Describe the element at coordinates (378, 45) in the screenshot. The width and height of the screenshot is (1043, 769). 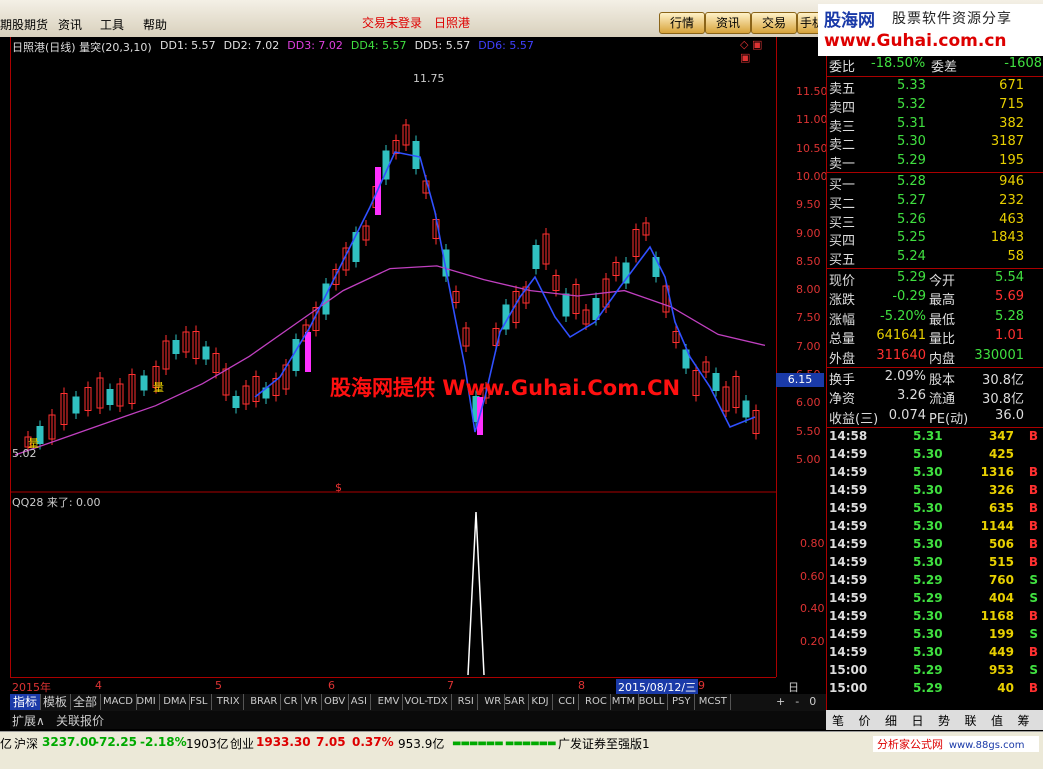
I see `dd-legend-item: DD4: 5.57` at that location.